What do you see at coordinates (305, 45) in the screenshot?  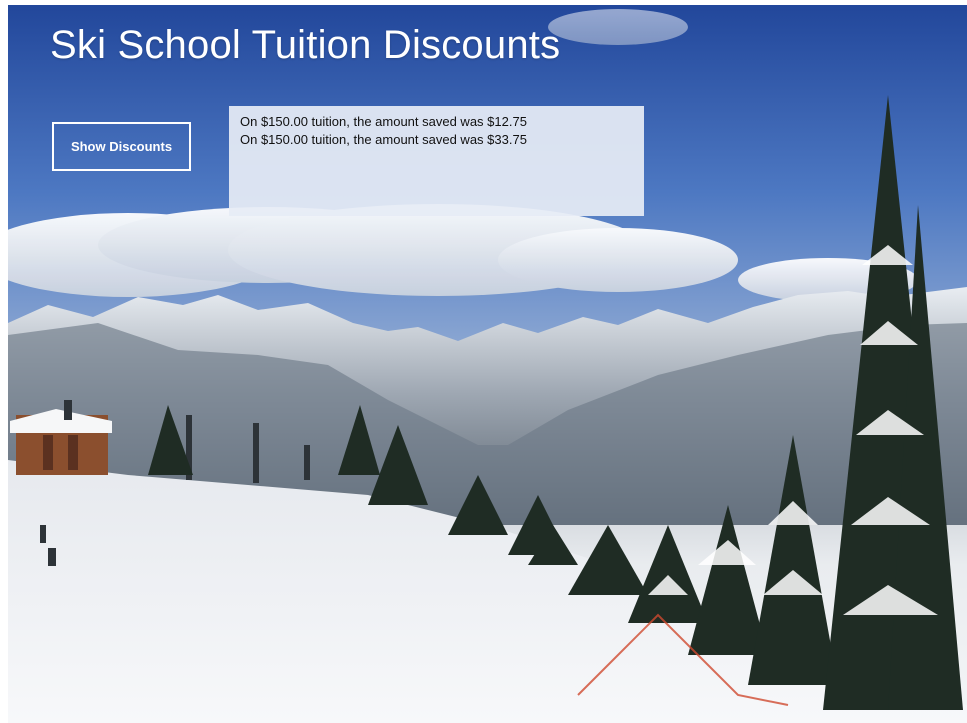 I see `page-title: Ski School Tuition Discounts` at bounding box center [305, 45].